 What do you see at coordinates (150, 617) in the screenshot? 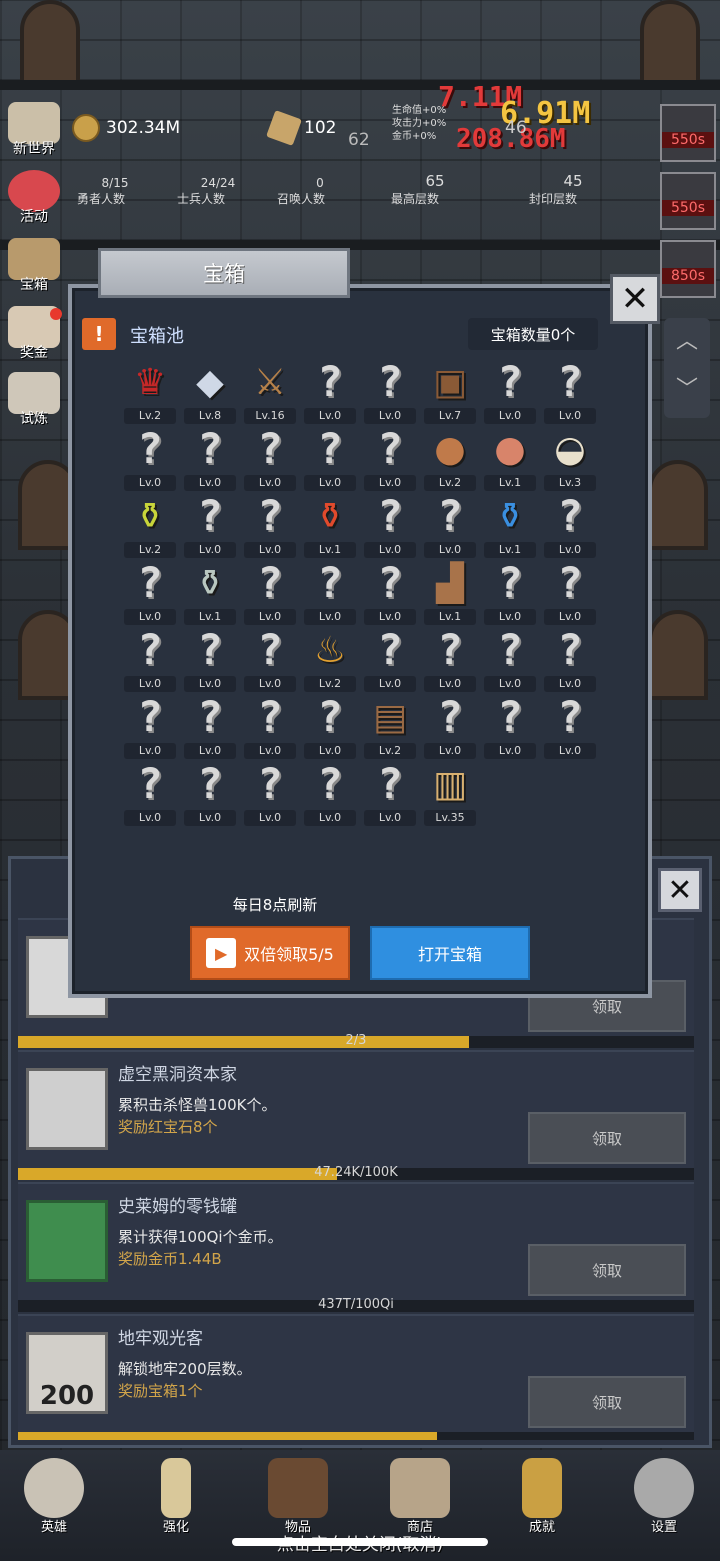
I see `item-level: Lv.0` at bounding box center [150, 617].